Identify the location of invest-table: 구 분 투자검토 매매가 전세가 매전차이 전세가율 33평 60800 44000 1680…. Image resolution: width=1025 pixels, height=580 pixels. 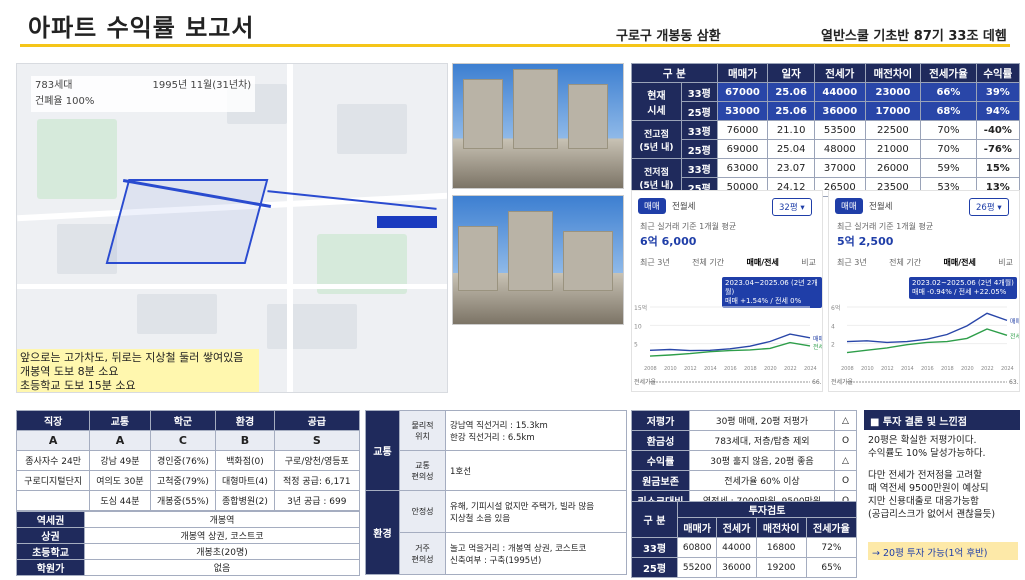
(744, 539).